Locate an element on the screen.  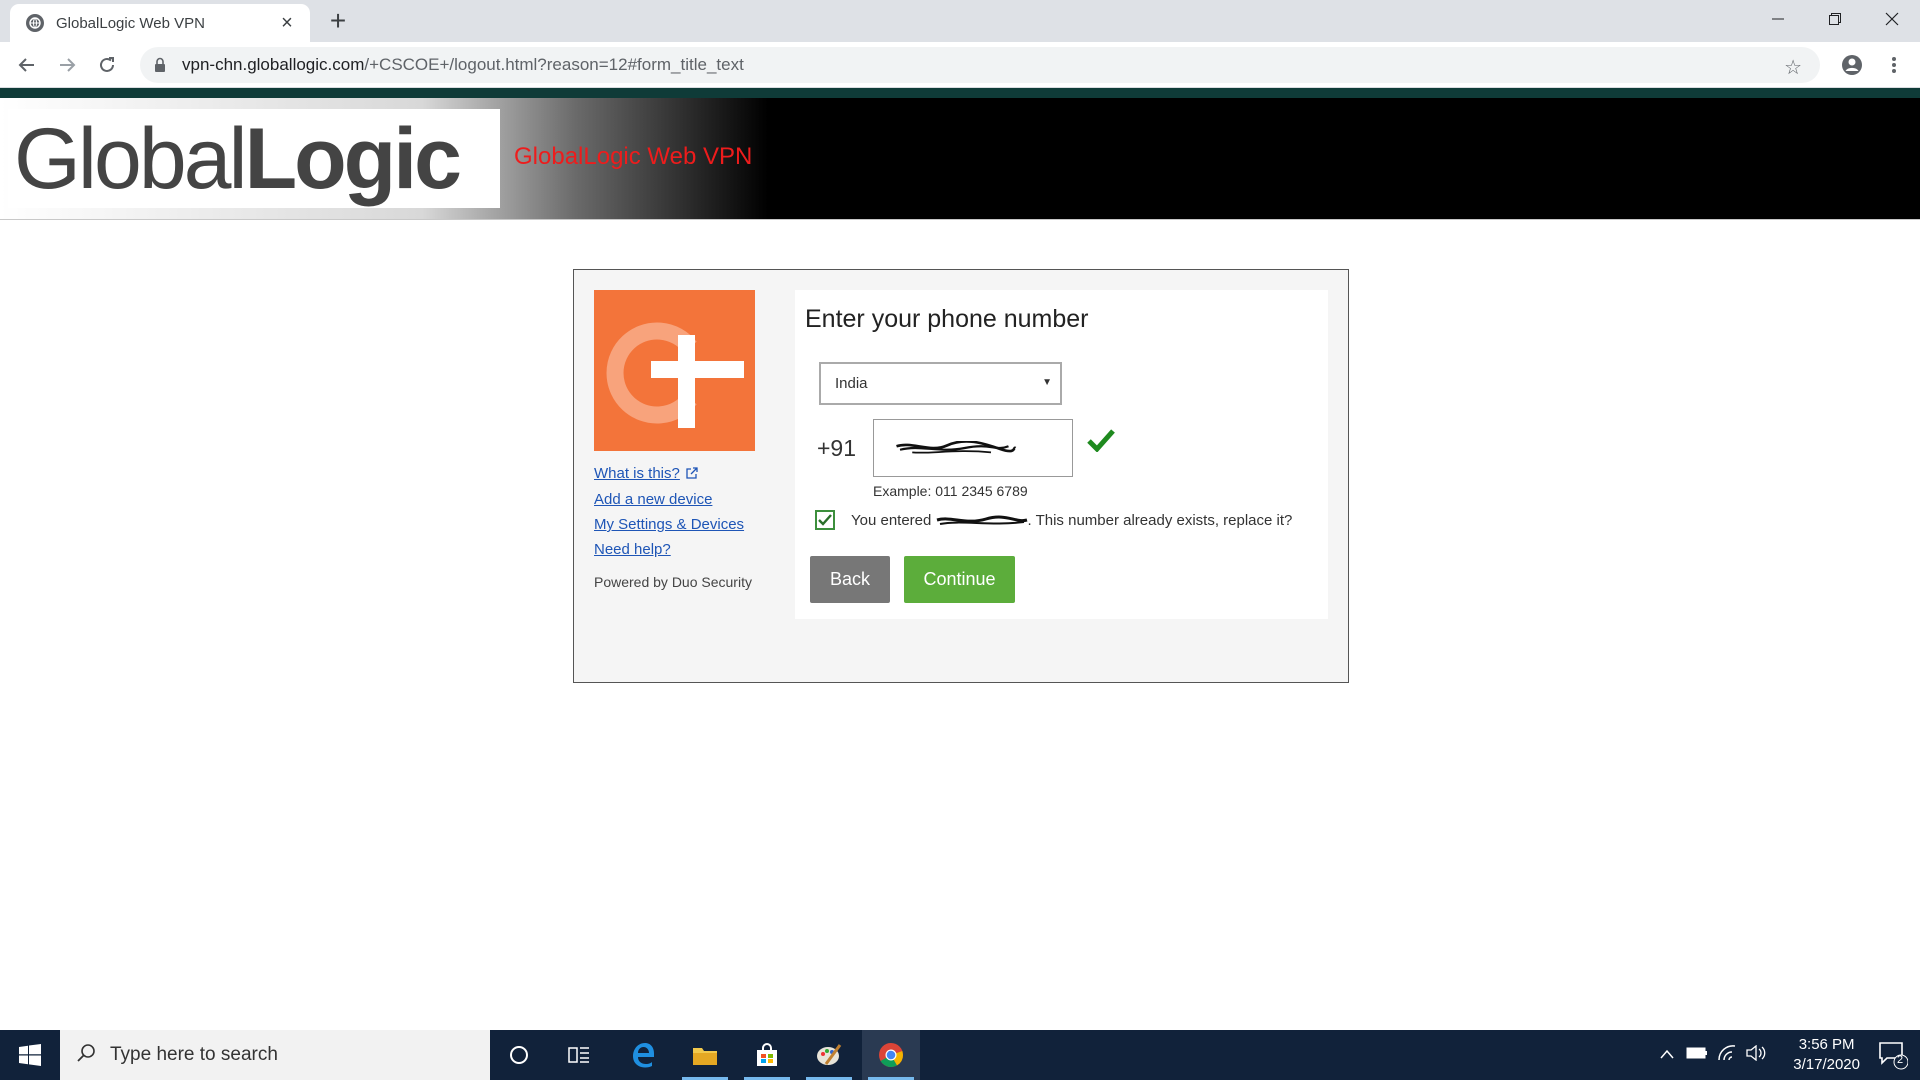
profile-icon is located at coordinates (1852, 65).